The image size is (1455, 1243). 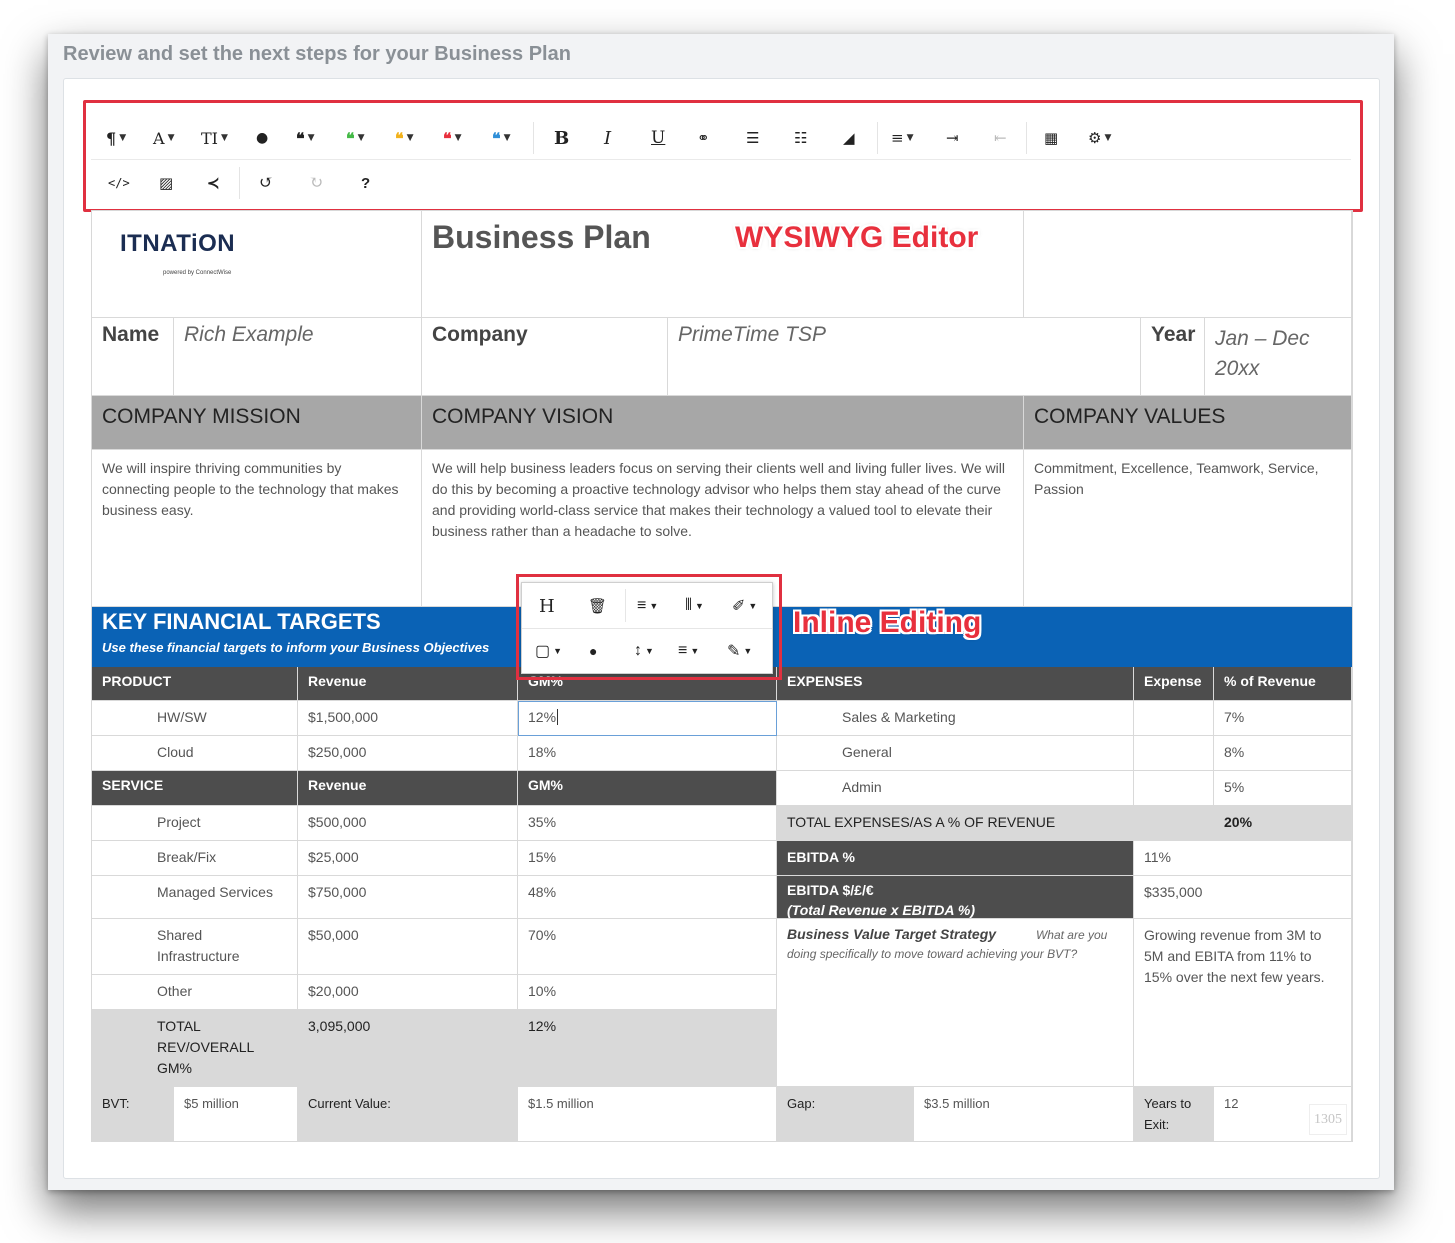 I want to click on product-name: HW/SW, so click(x=195, y=718).